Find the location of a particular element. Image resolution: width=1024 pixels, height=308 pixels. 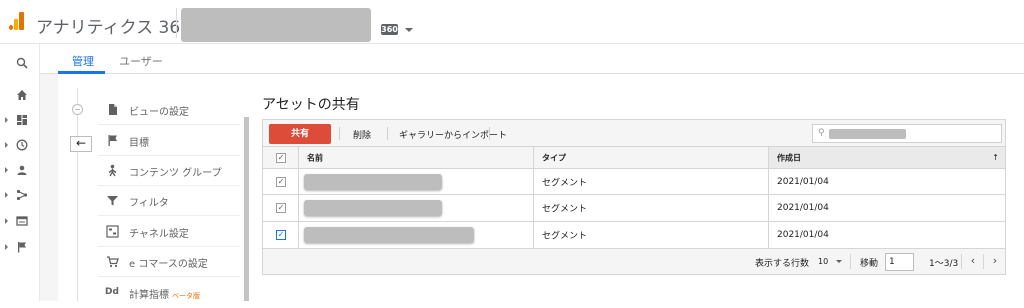

select-all-cell: ✓ is located at coordinates (281, 157).